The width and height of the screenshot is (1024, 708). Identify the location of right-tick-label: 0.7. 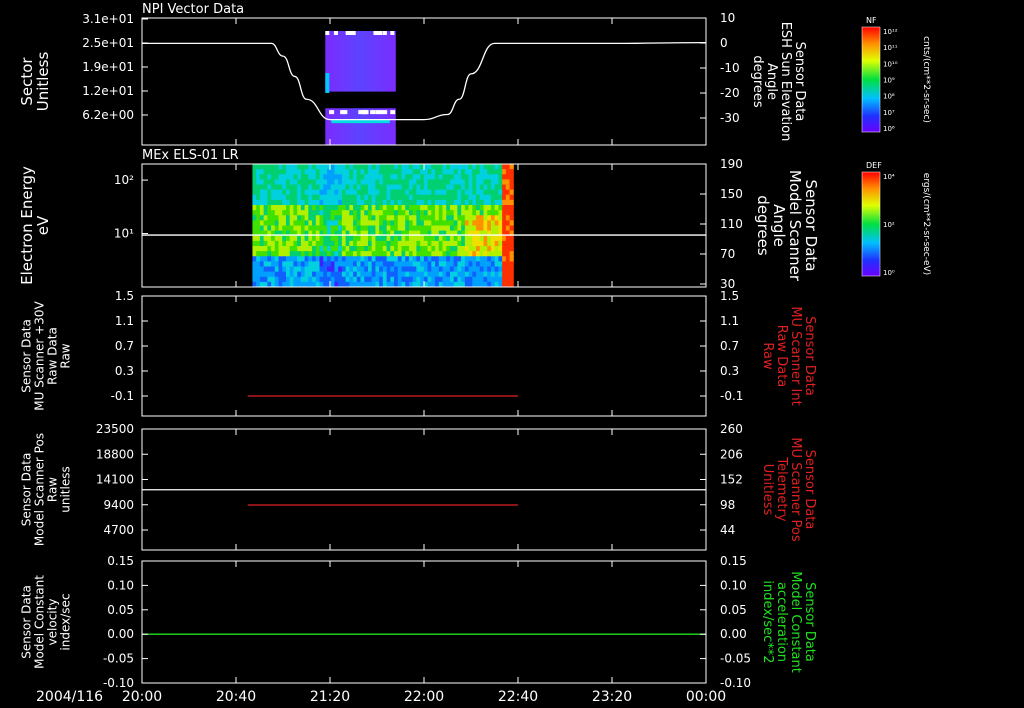
(729, 346).